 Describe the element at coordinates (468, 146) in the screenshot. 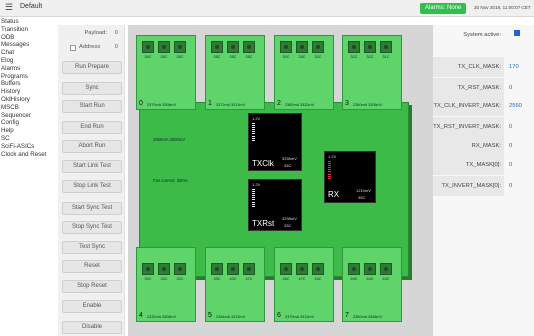

I see `mask-label: RX_MASK:` at that location.